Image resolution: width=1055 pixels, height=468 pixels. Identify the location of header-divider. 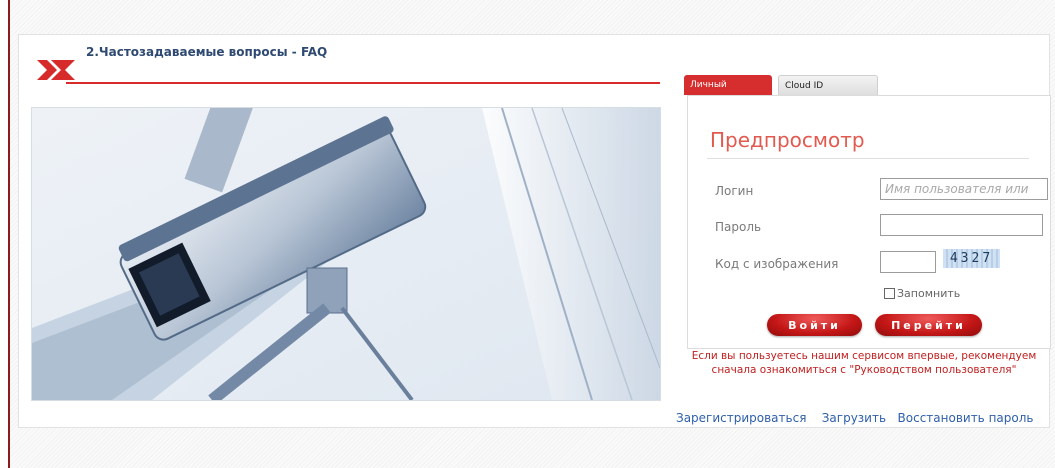
(363, 83).